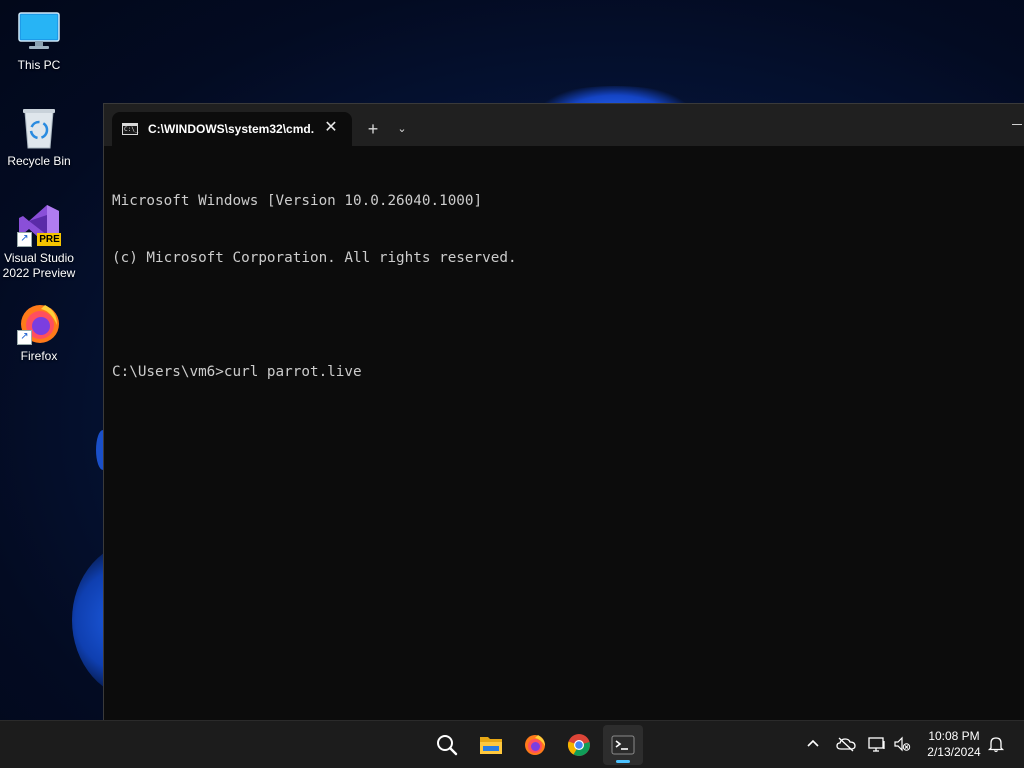 The height and width of the screenshot is (768, 1024). Describe the element at coordinates (579, 745) in the screenshot. I see `chrome-icon` at that location.